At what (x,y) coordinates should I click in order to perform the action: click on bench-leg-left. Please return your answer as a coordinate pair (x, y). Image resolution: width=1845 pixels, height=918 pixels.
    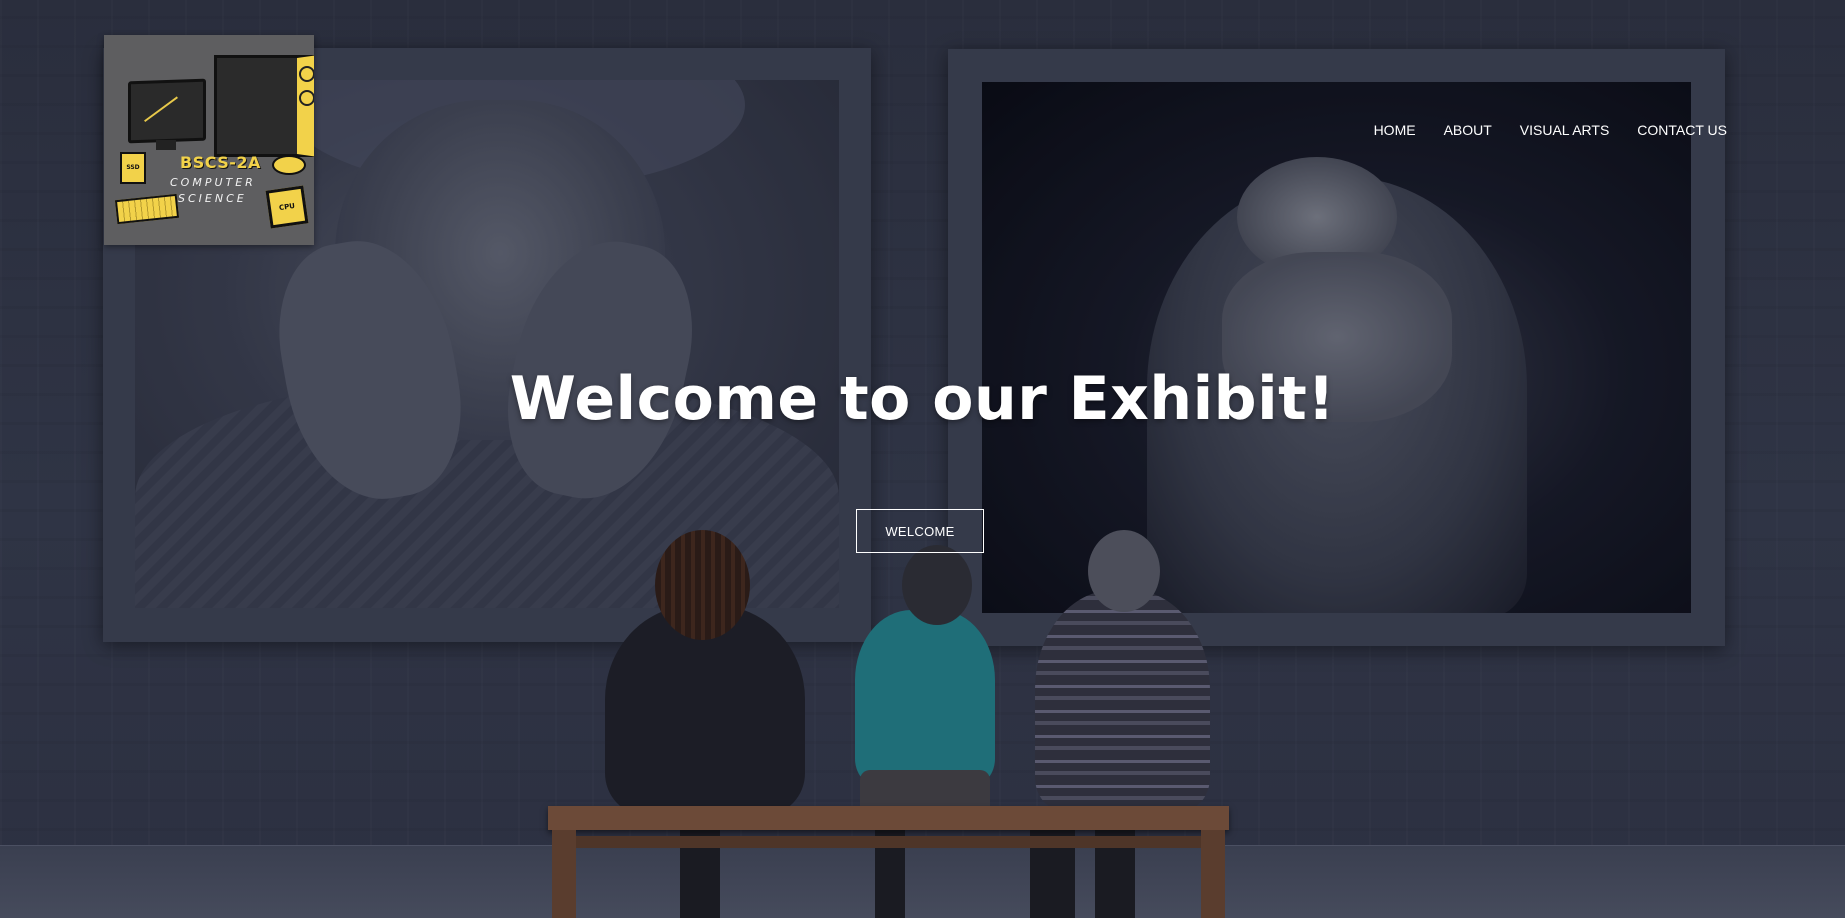
    Looking at the image, I should click on (564, 874).